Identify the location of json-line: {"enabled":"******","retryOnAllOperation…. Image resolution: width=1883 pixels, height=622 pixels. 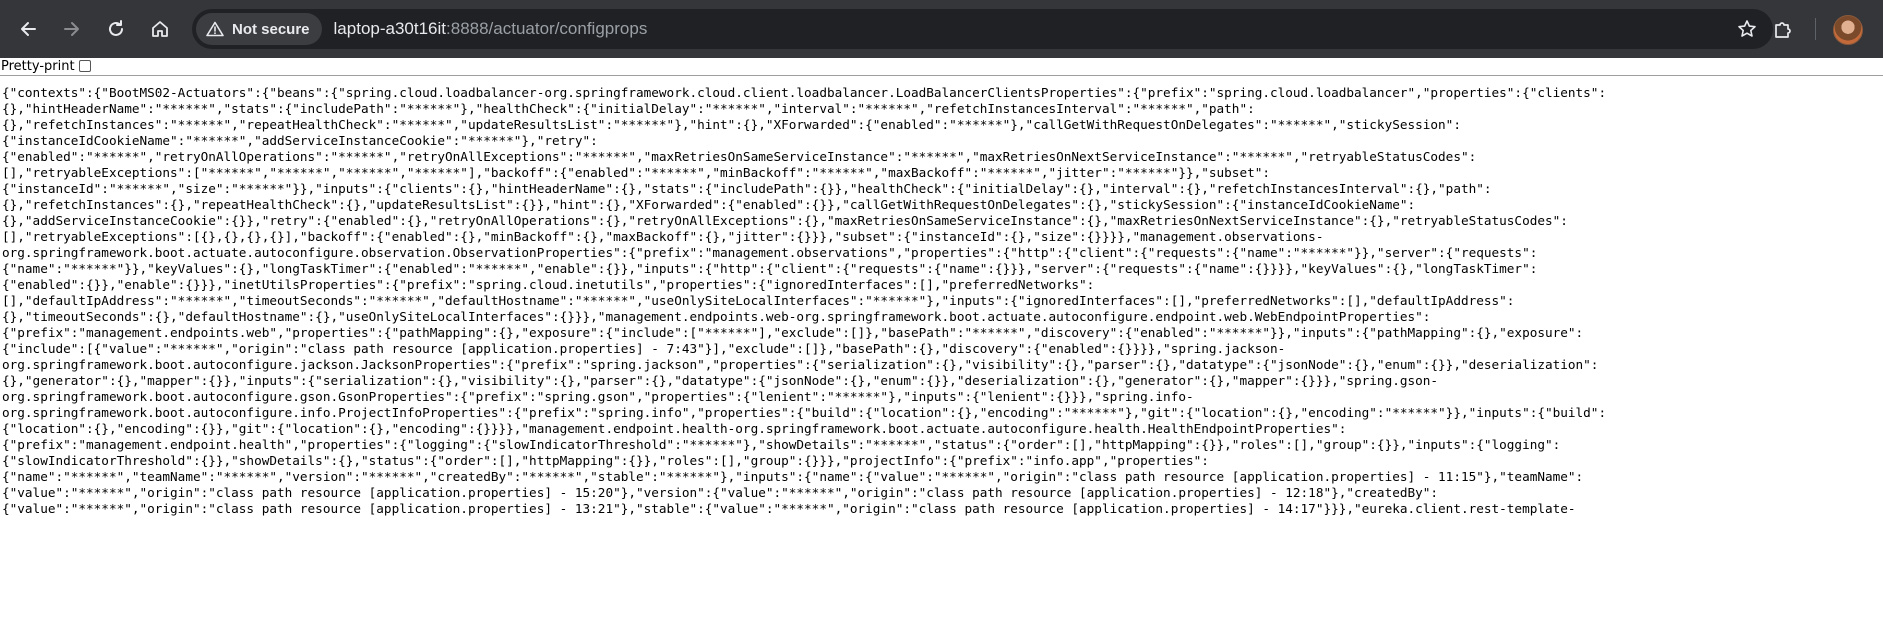
(739, 156).